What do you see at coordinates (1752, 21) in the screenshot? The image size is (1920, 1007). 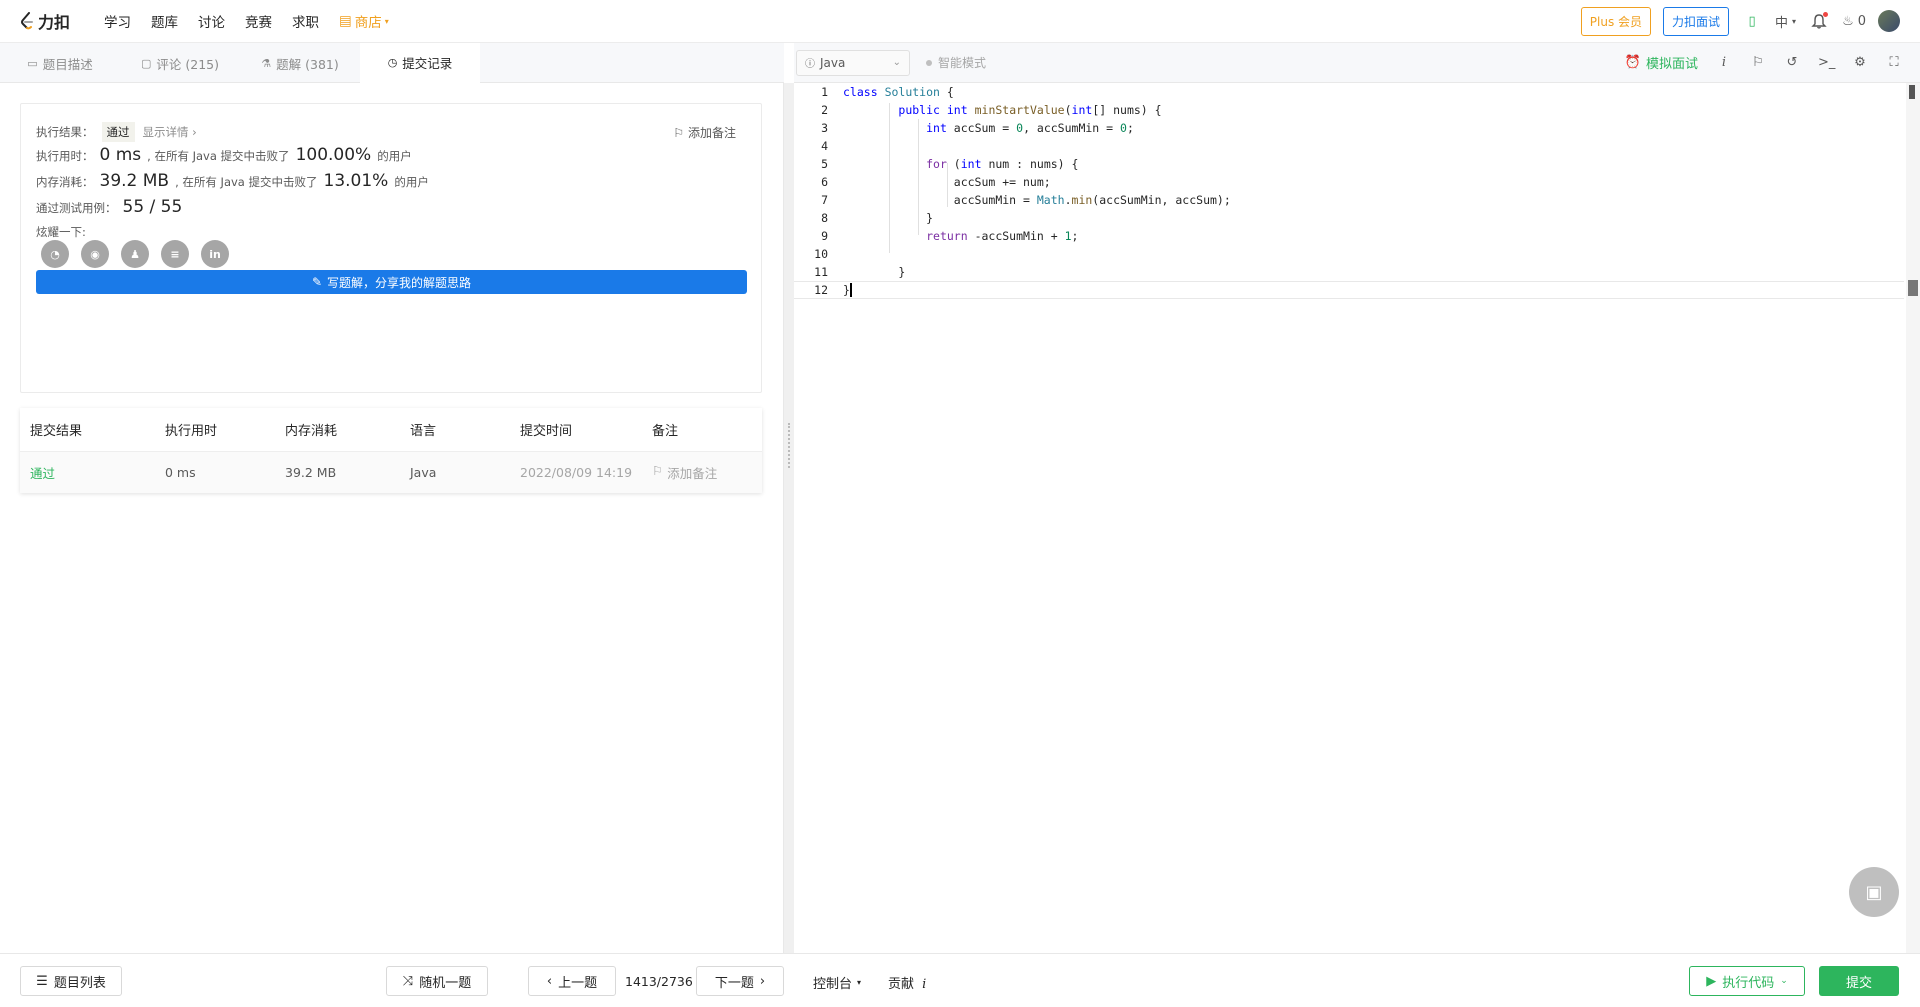 I see `mobile-app-icon: ▯` at bounding box center [1752, 21].